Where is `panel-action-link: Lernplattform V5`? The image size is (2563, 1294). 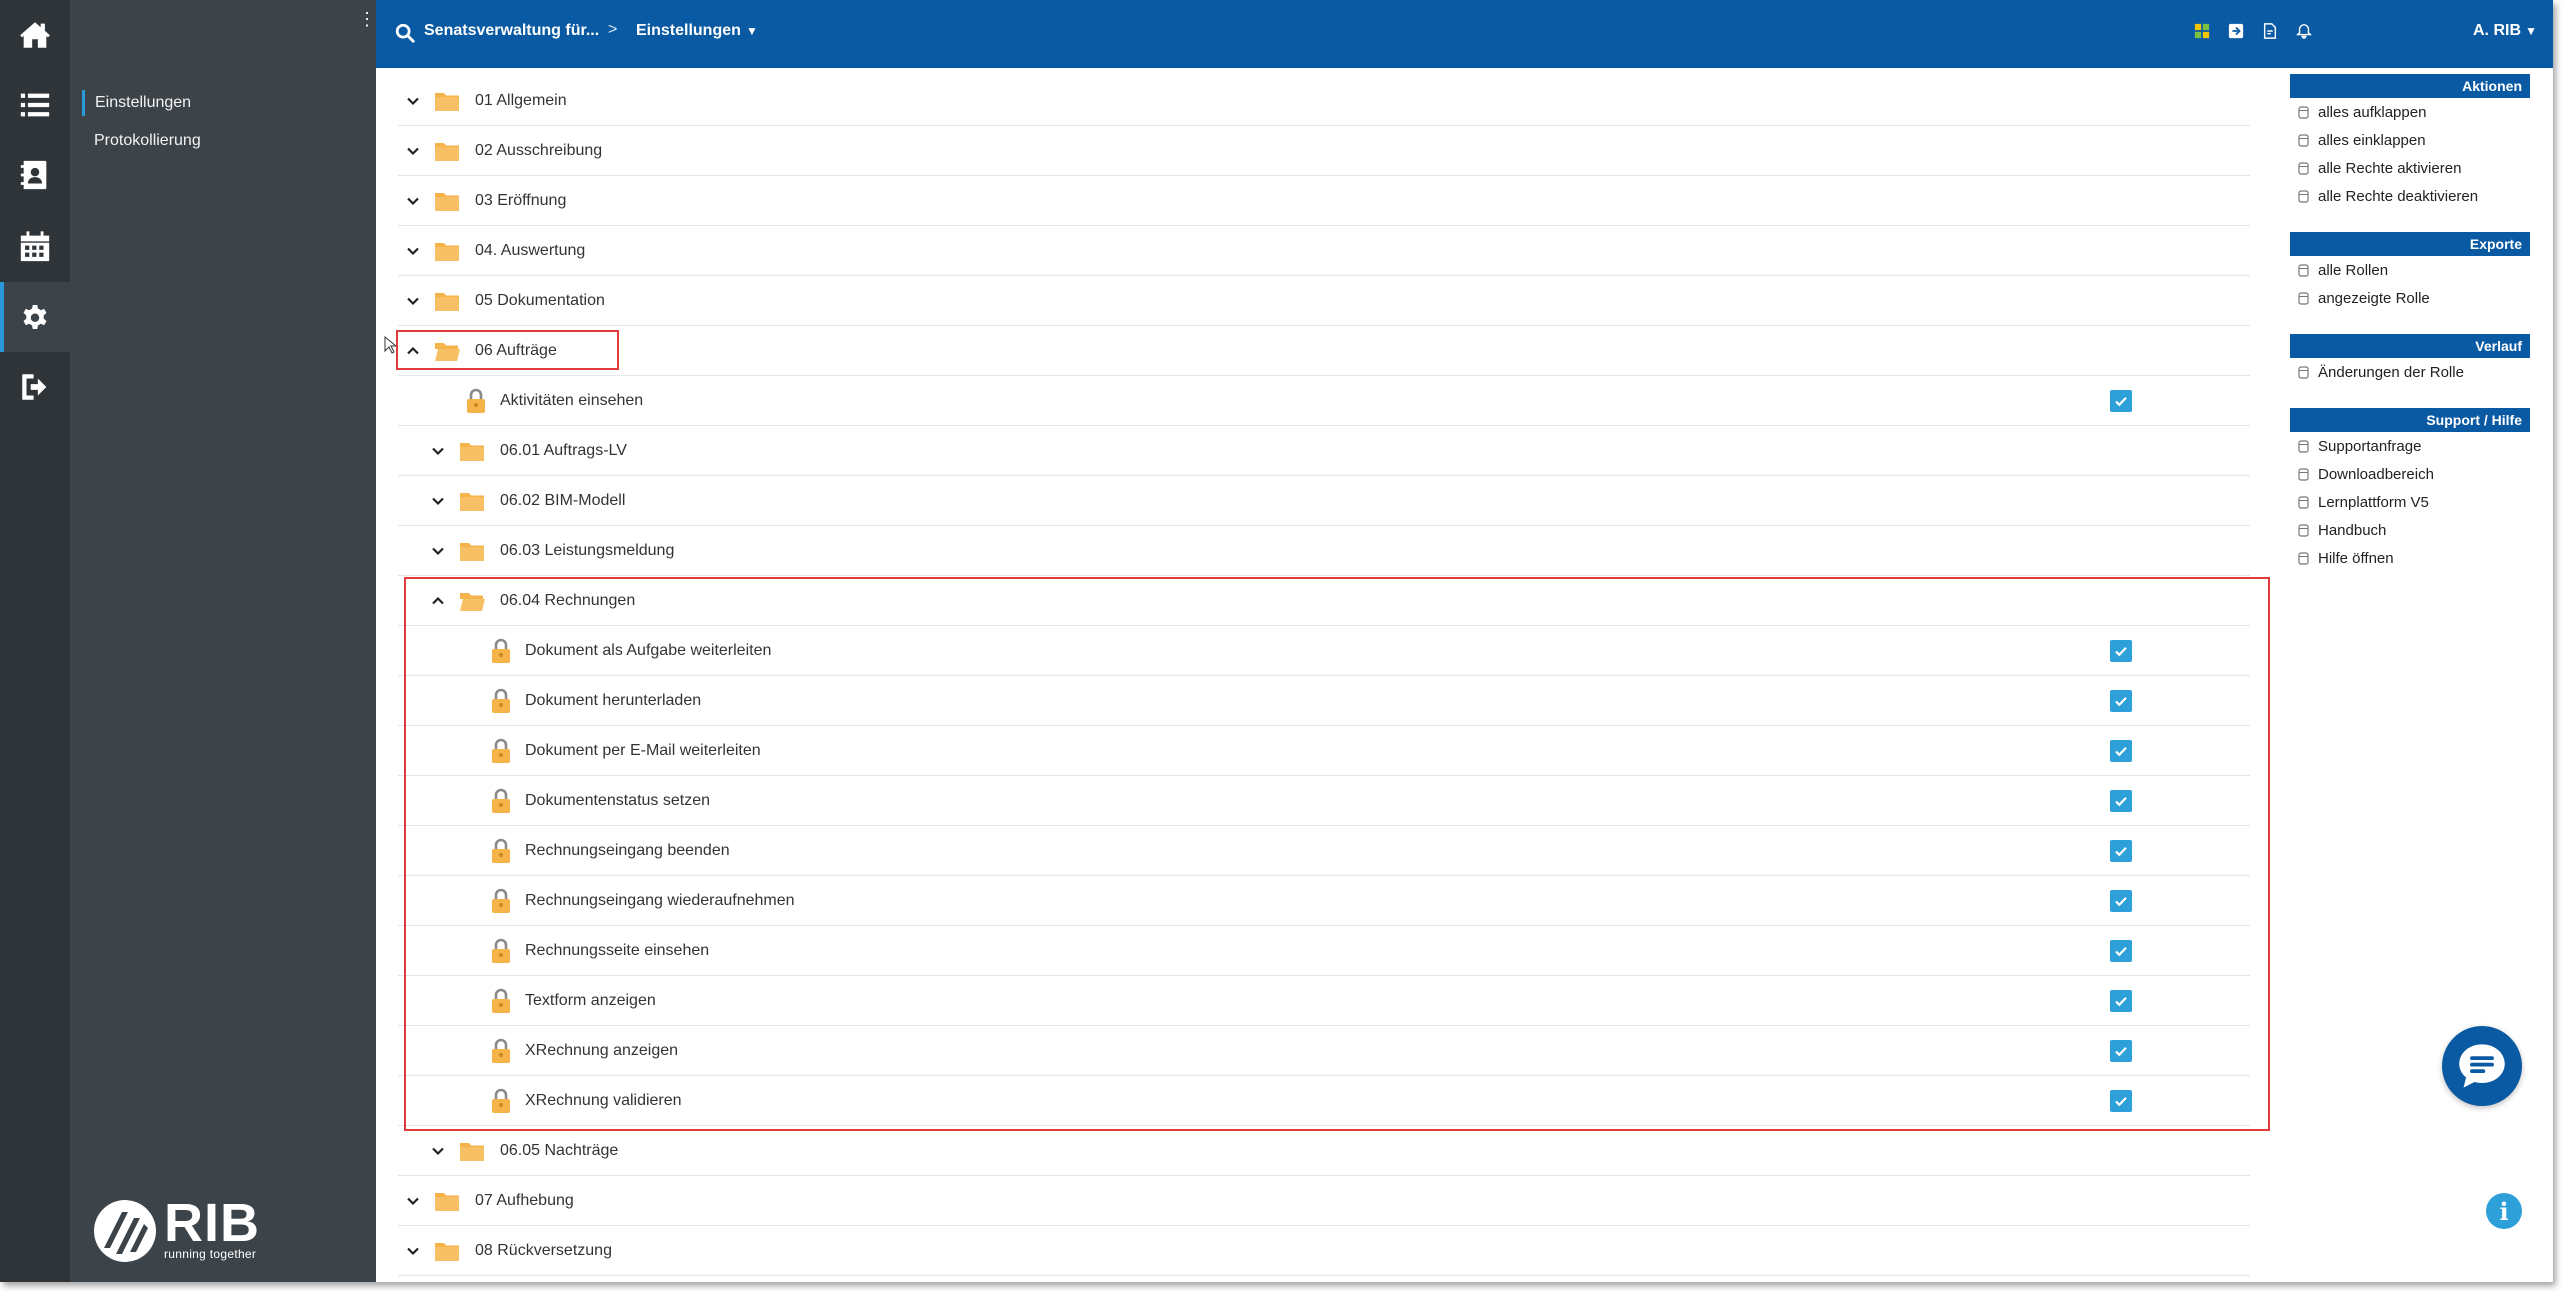 panel-action-link: Lernplattform V5 is located at coordinates (2410, 502).